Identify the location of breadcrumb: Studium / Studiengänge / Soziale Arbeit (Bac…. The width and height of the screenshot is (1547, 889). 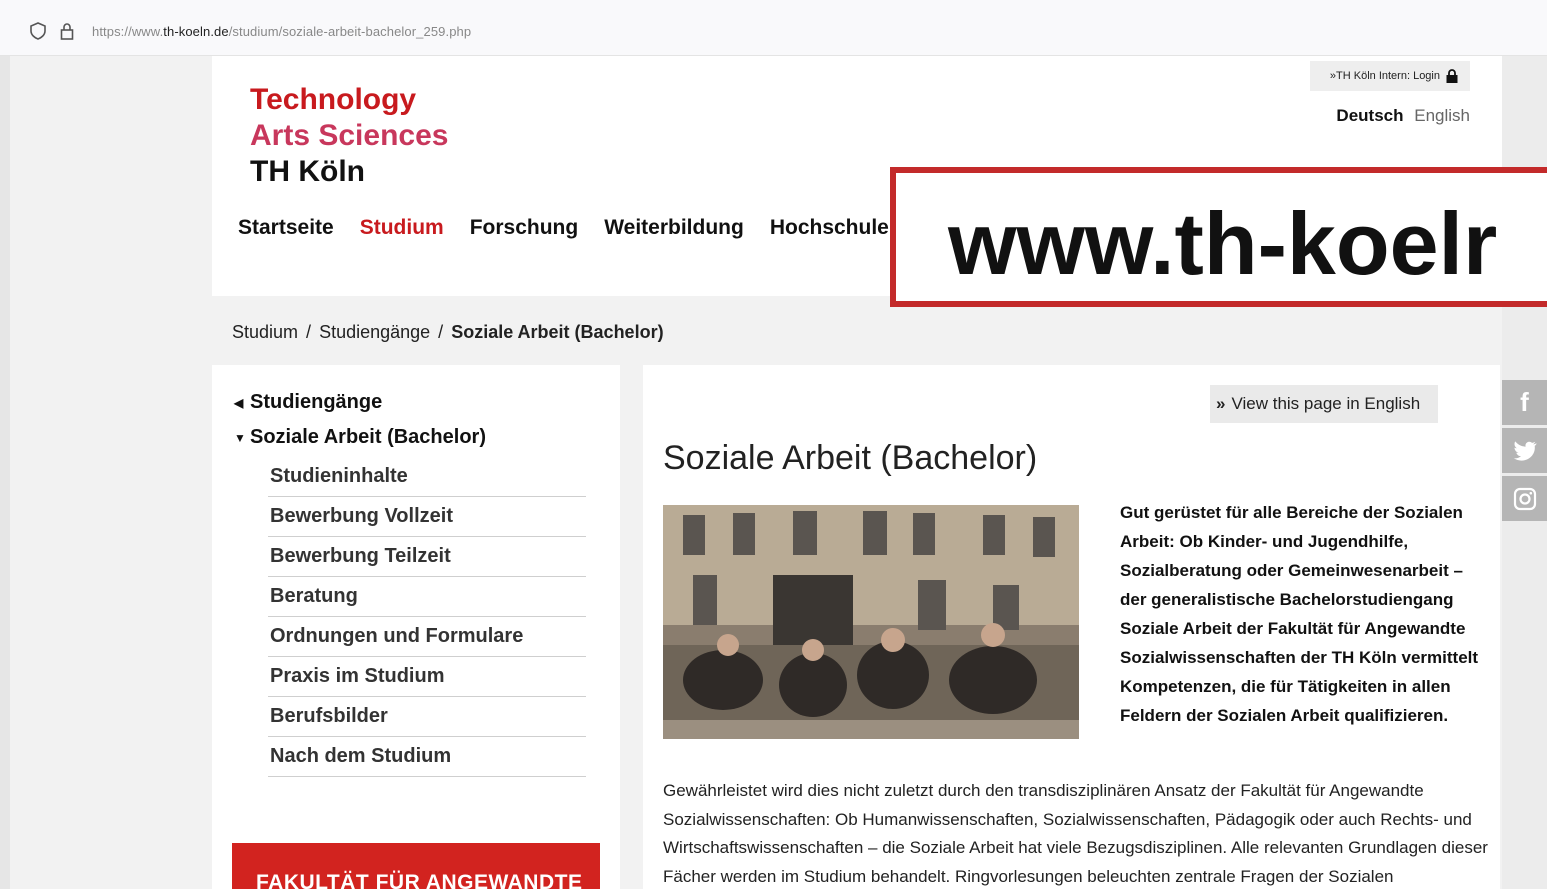
(448, 332).